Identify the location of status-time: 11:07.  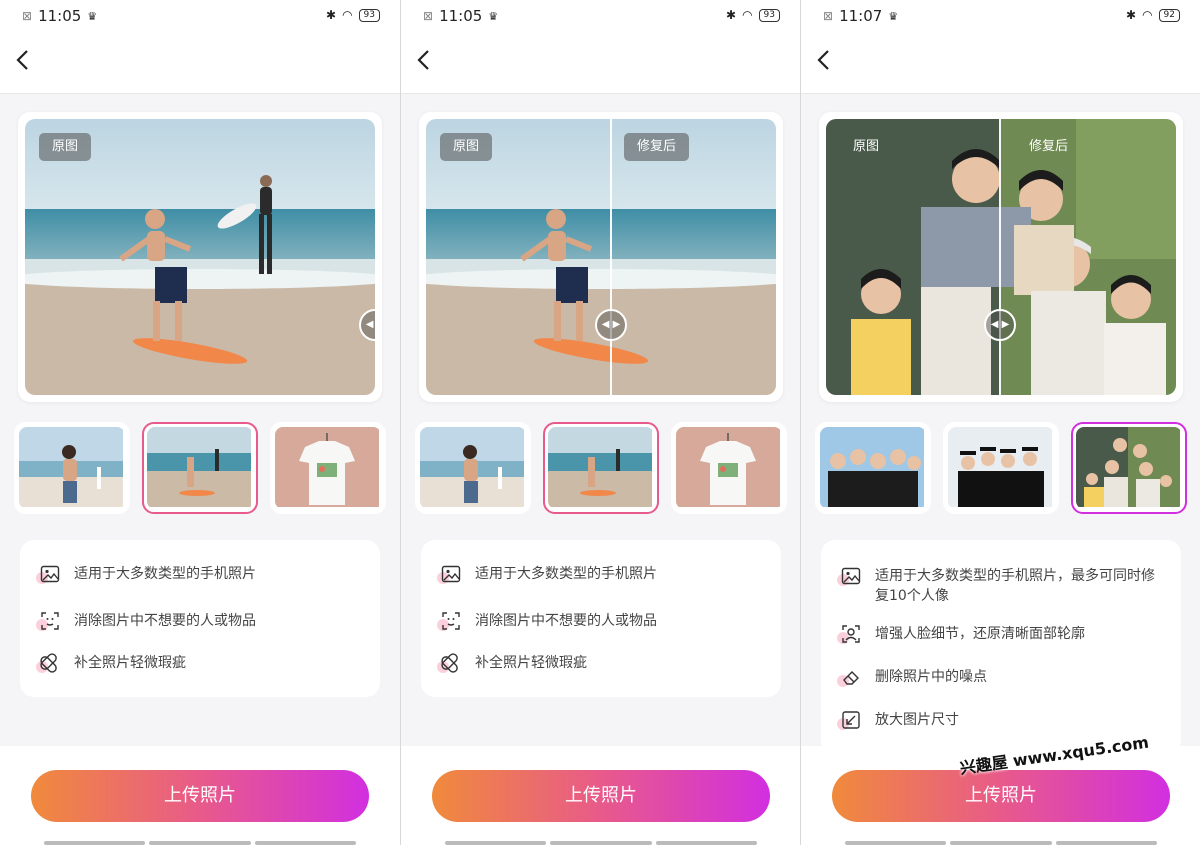
(861, 16).